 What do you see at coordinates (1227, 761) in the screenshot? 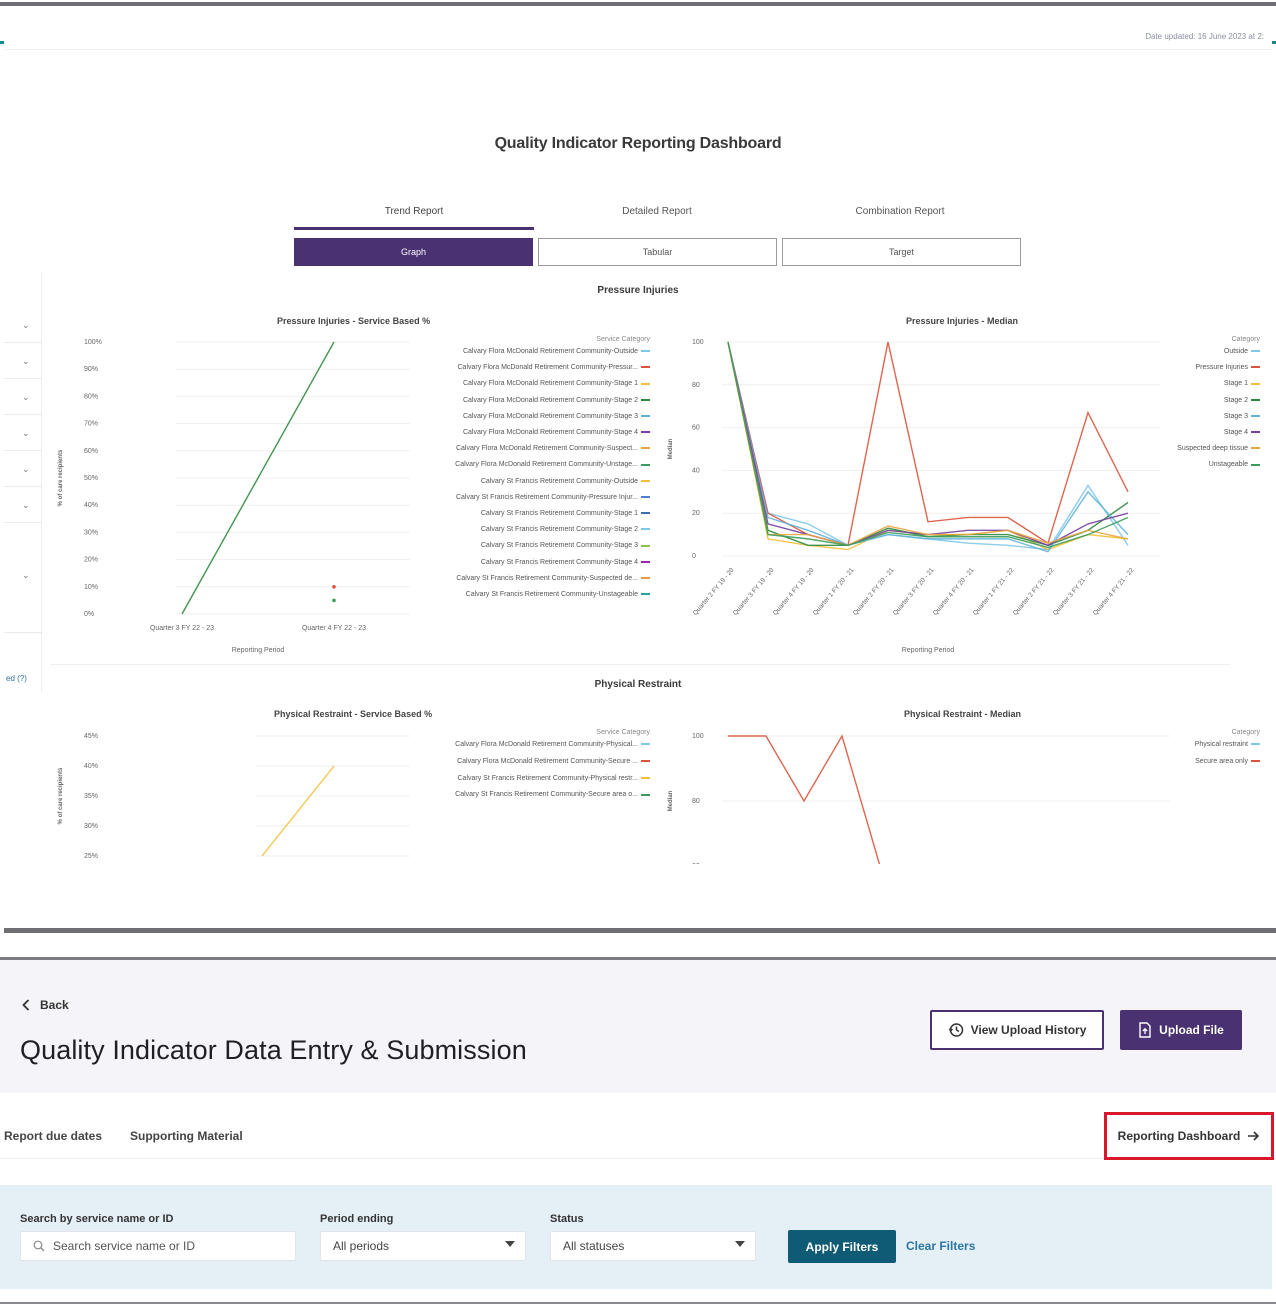
I see `legend-item: Secure area only` at bounding box center [1227, 761].